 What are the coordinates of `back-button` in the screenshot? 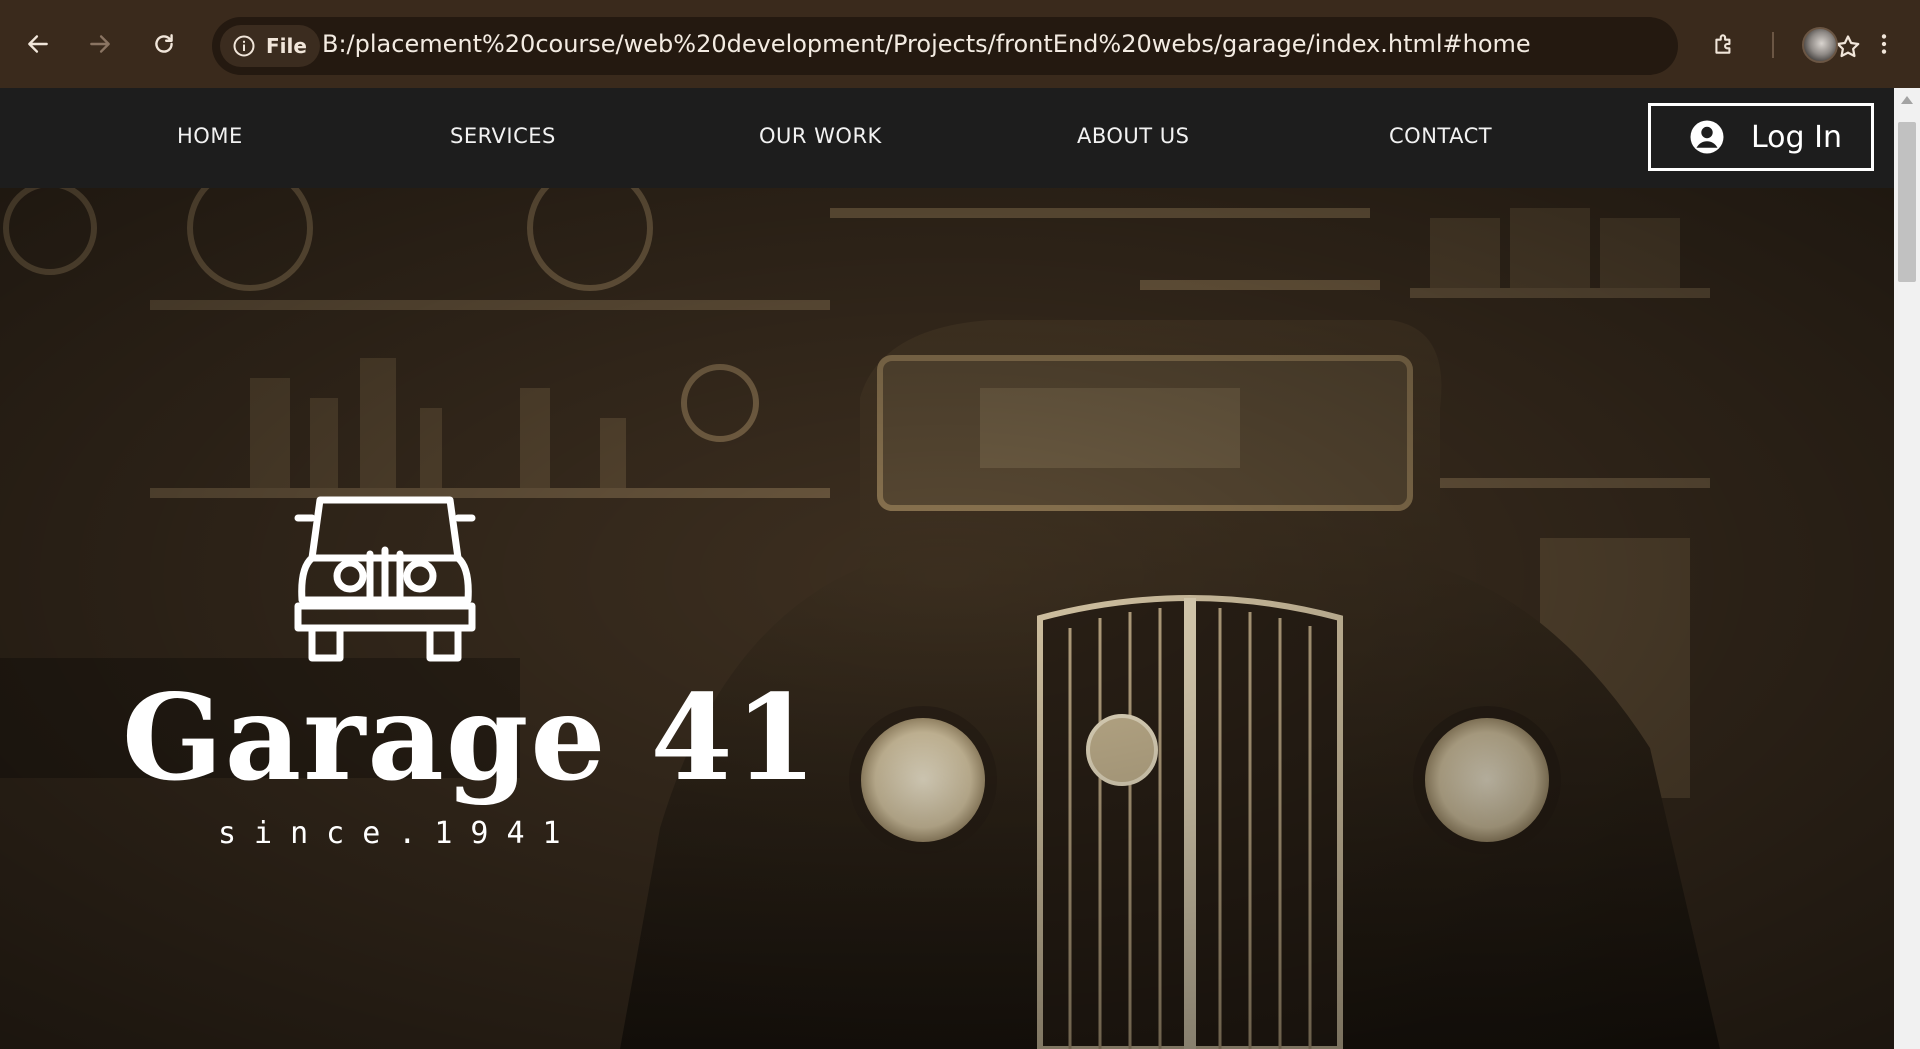 It's located at (38, 44).